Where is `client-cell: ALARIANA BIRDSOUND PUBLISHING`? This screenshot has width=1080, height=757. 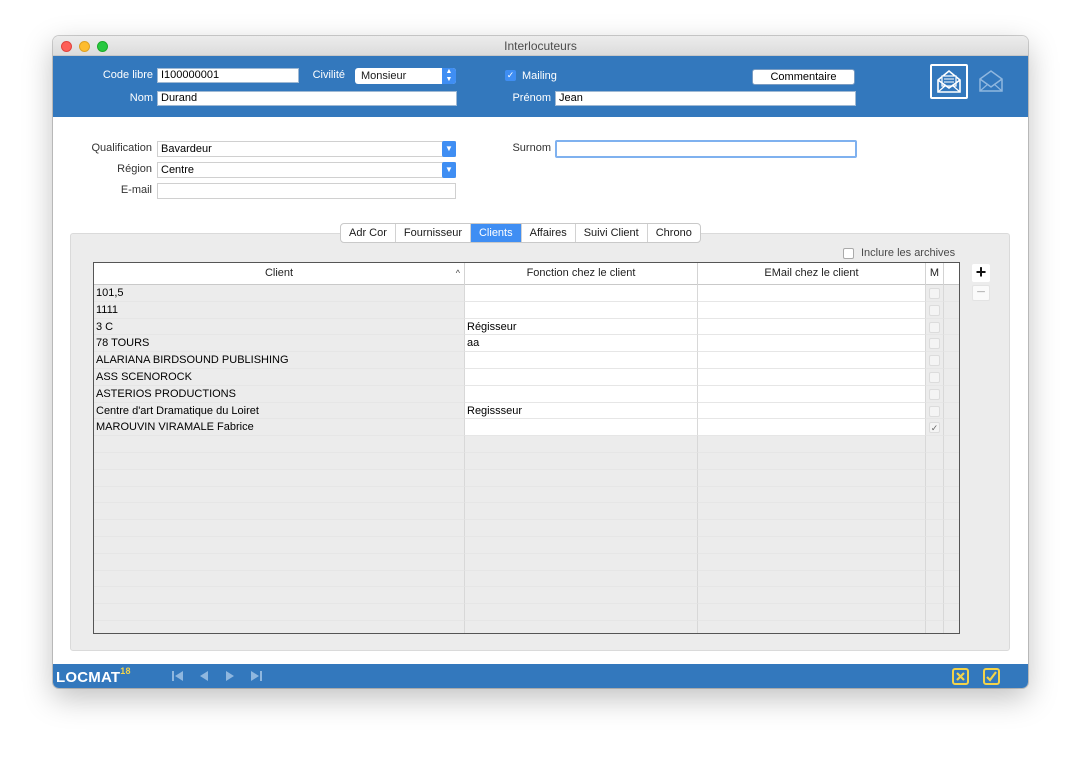 client-cell: ALARIANA BIRDSOUND PUBLISHING is located at coordinates (279, 360).